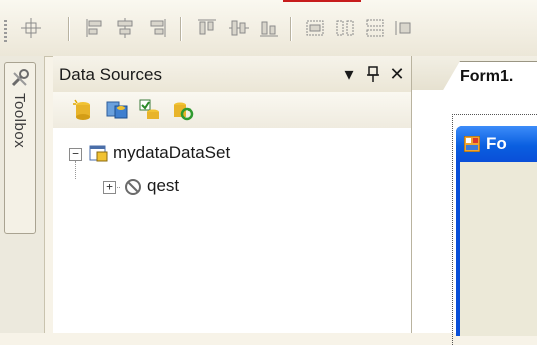 The height and width of the screenshot is (345, 537). I want to click on form1-window: Fo, so click(496, 231).